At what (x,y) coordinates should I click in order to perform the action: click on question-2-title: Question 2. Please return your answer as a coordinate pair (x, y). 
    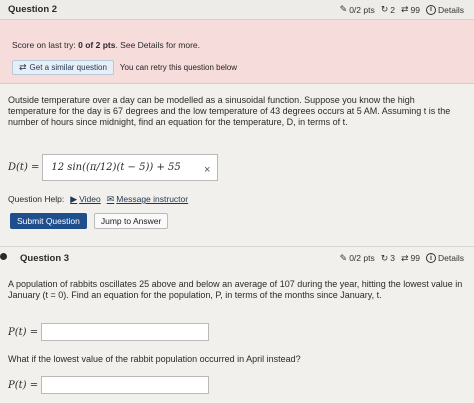
    Looking at the image, I should click on (33, 9).